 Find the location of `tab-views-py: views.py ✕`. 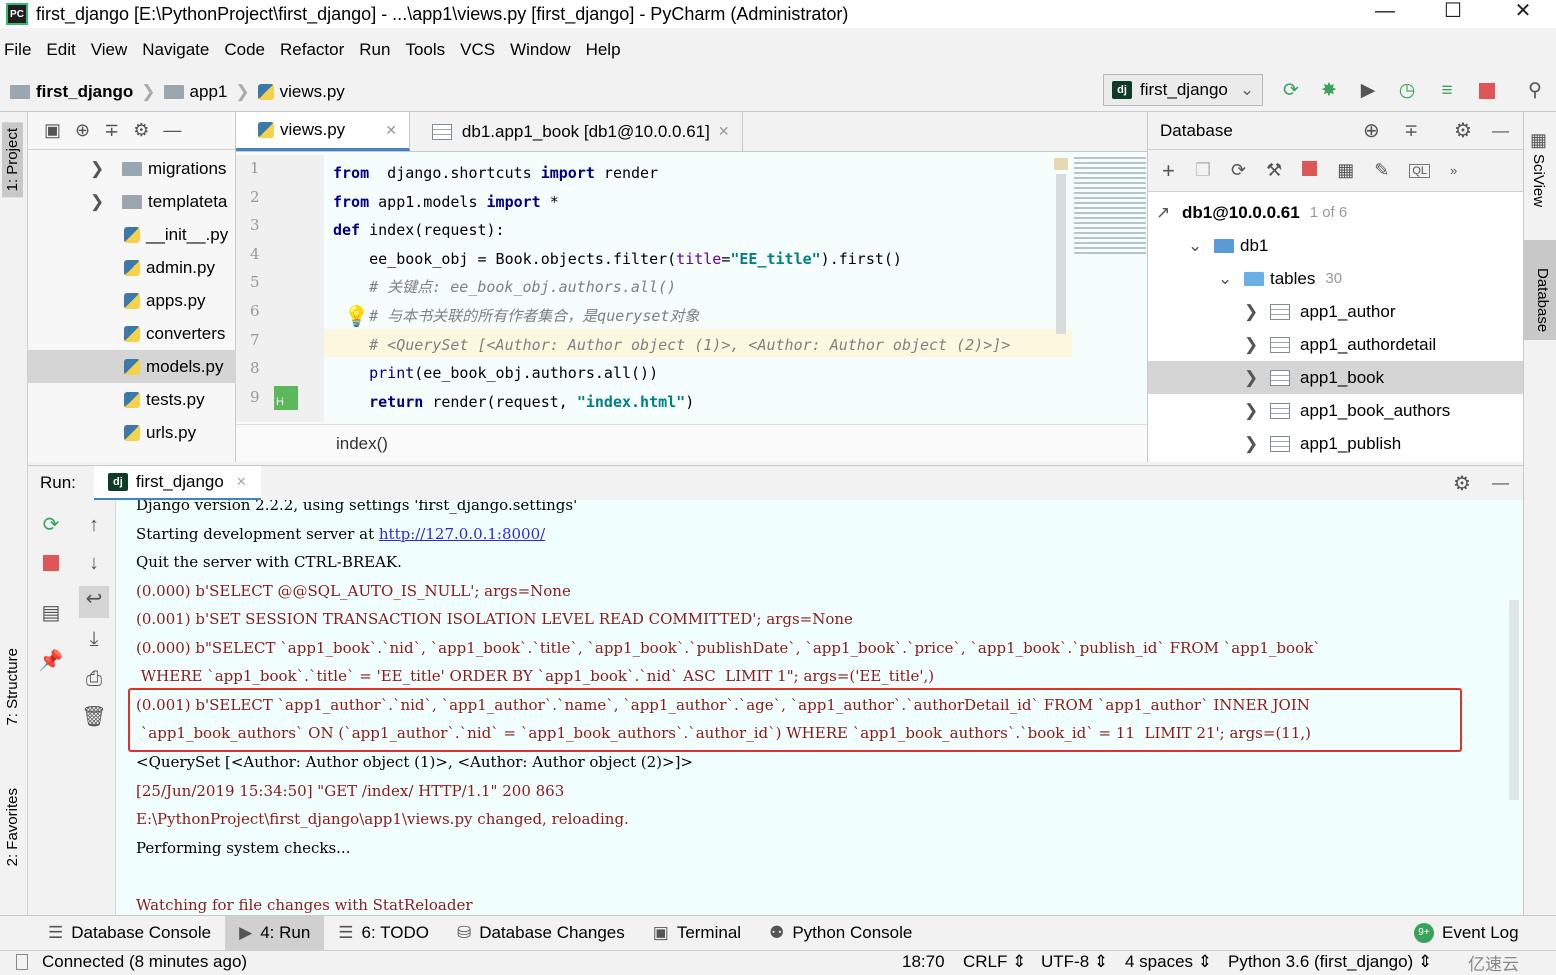

tab-views-py: views.py ✕ is located at coordinates (323, 131).